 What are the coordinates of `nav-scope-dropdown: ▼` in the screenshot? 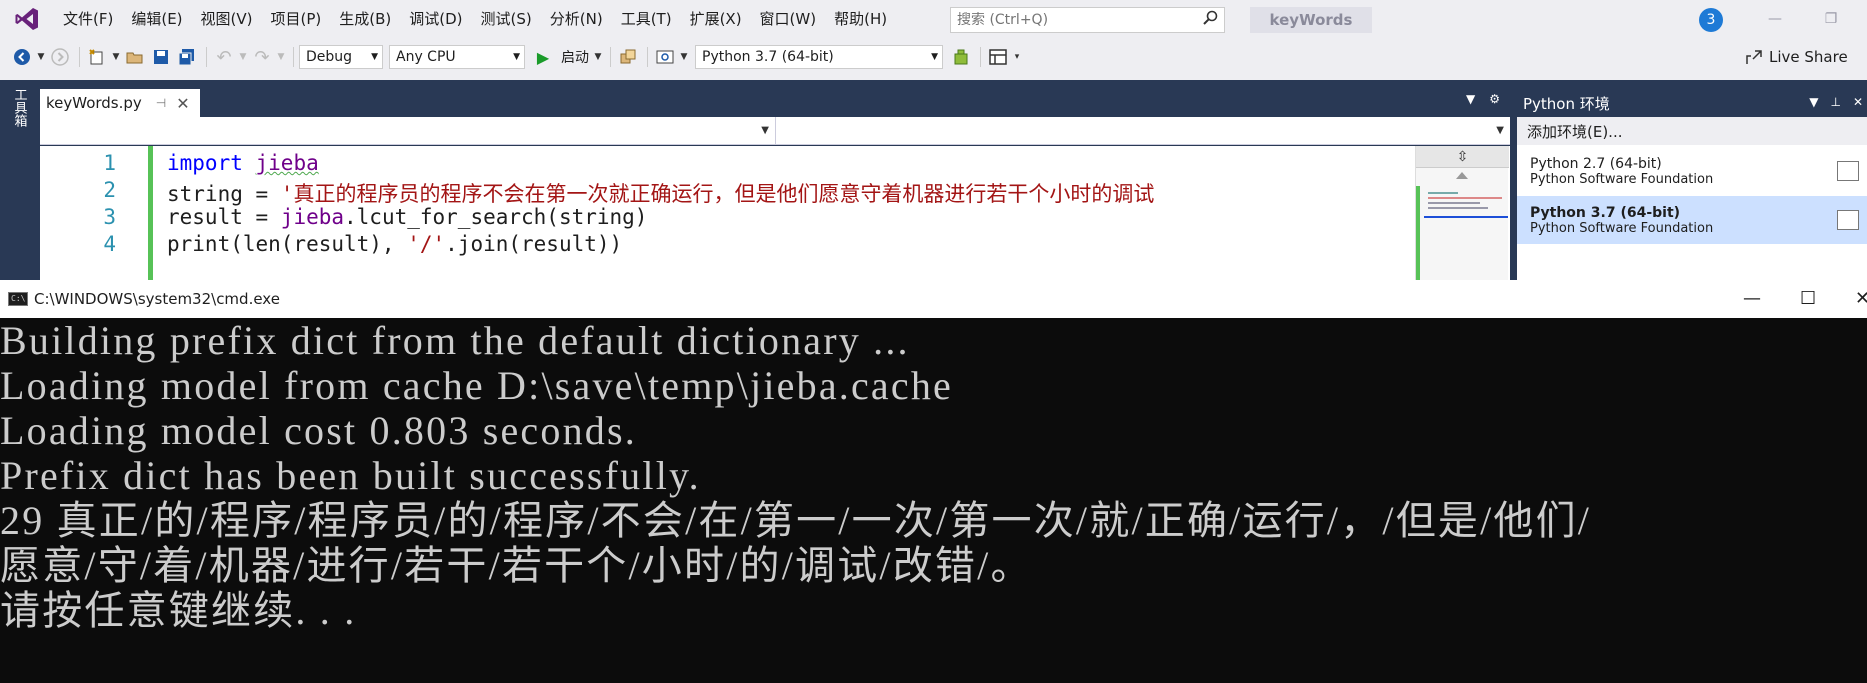 It's located at (408, 130).